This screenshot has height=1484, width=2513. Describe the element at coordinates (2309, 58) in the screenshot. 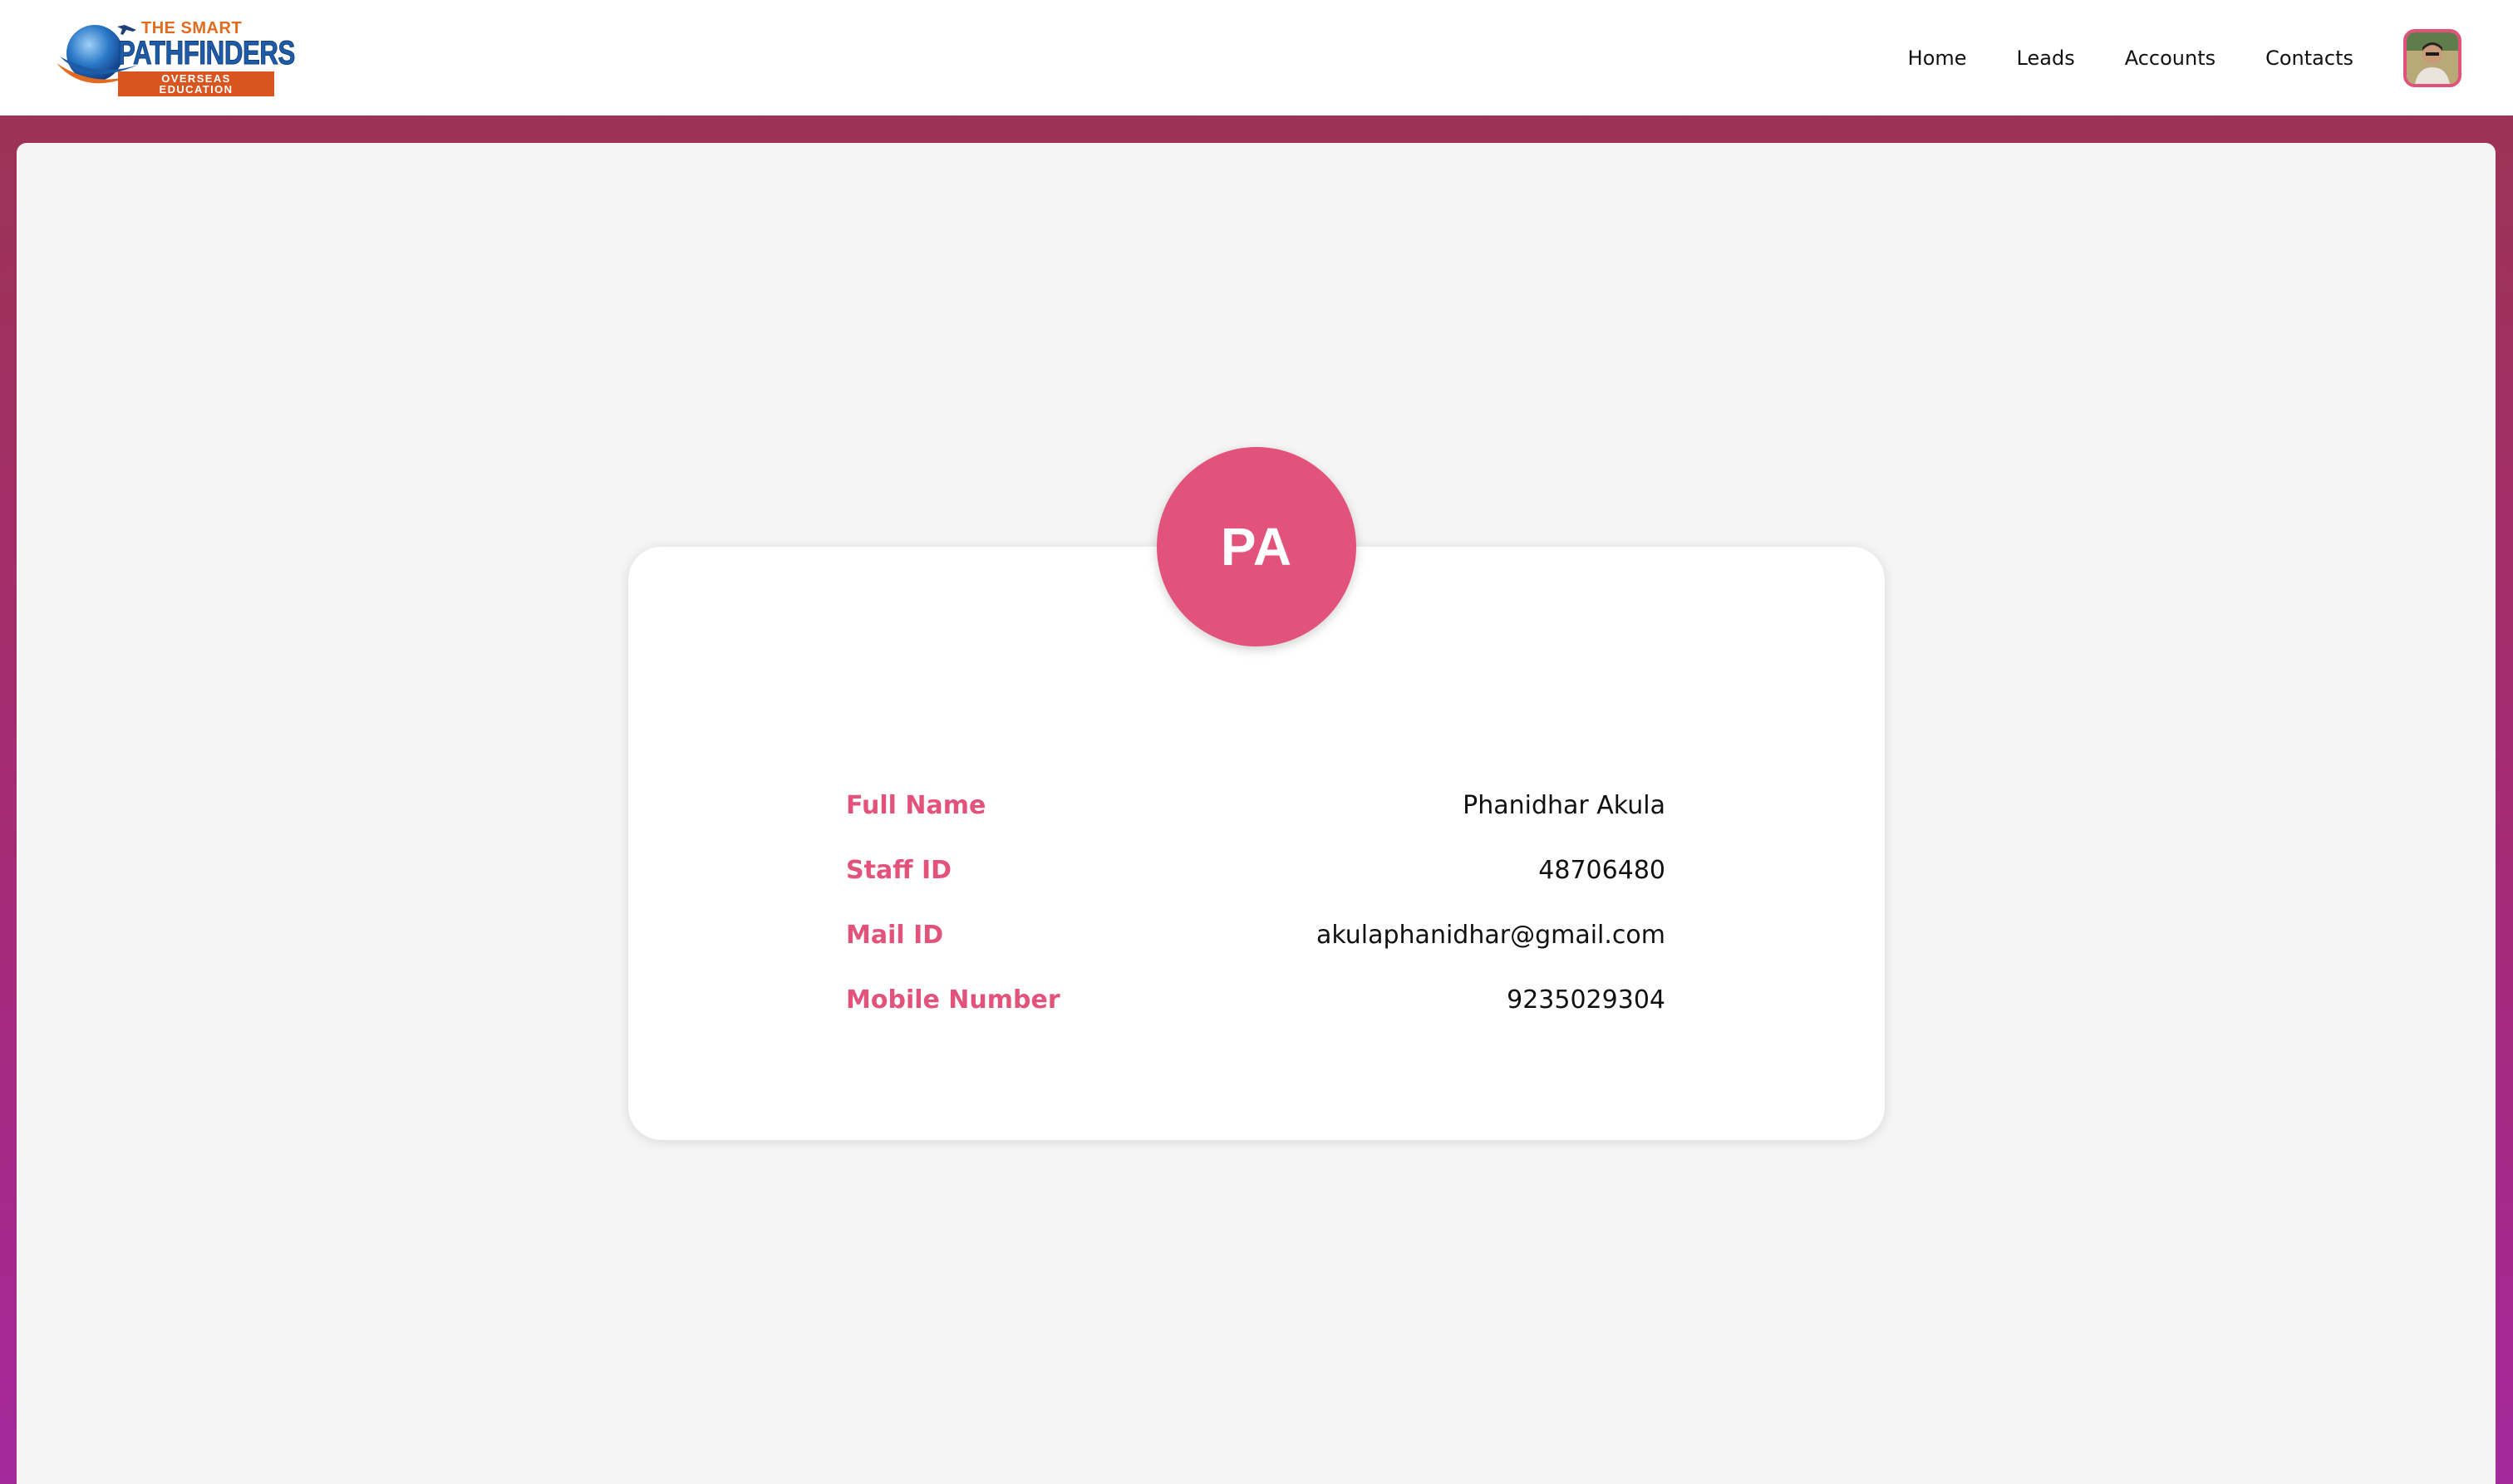

I see `nav-contacts: Contacts` at that location.